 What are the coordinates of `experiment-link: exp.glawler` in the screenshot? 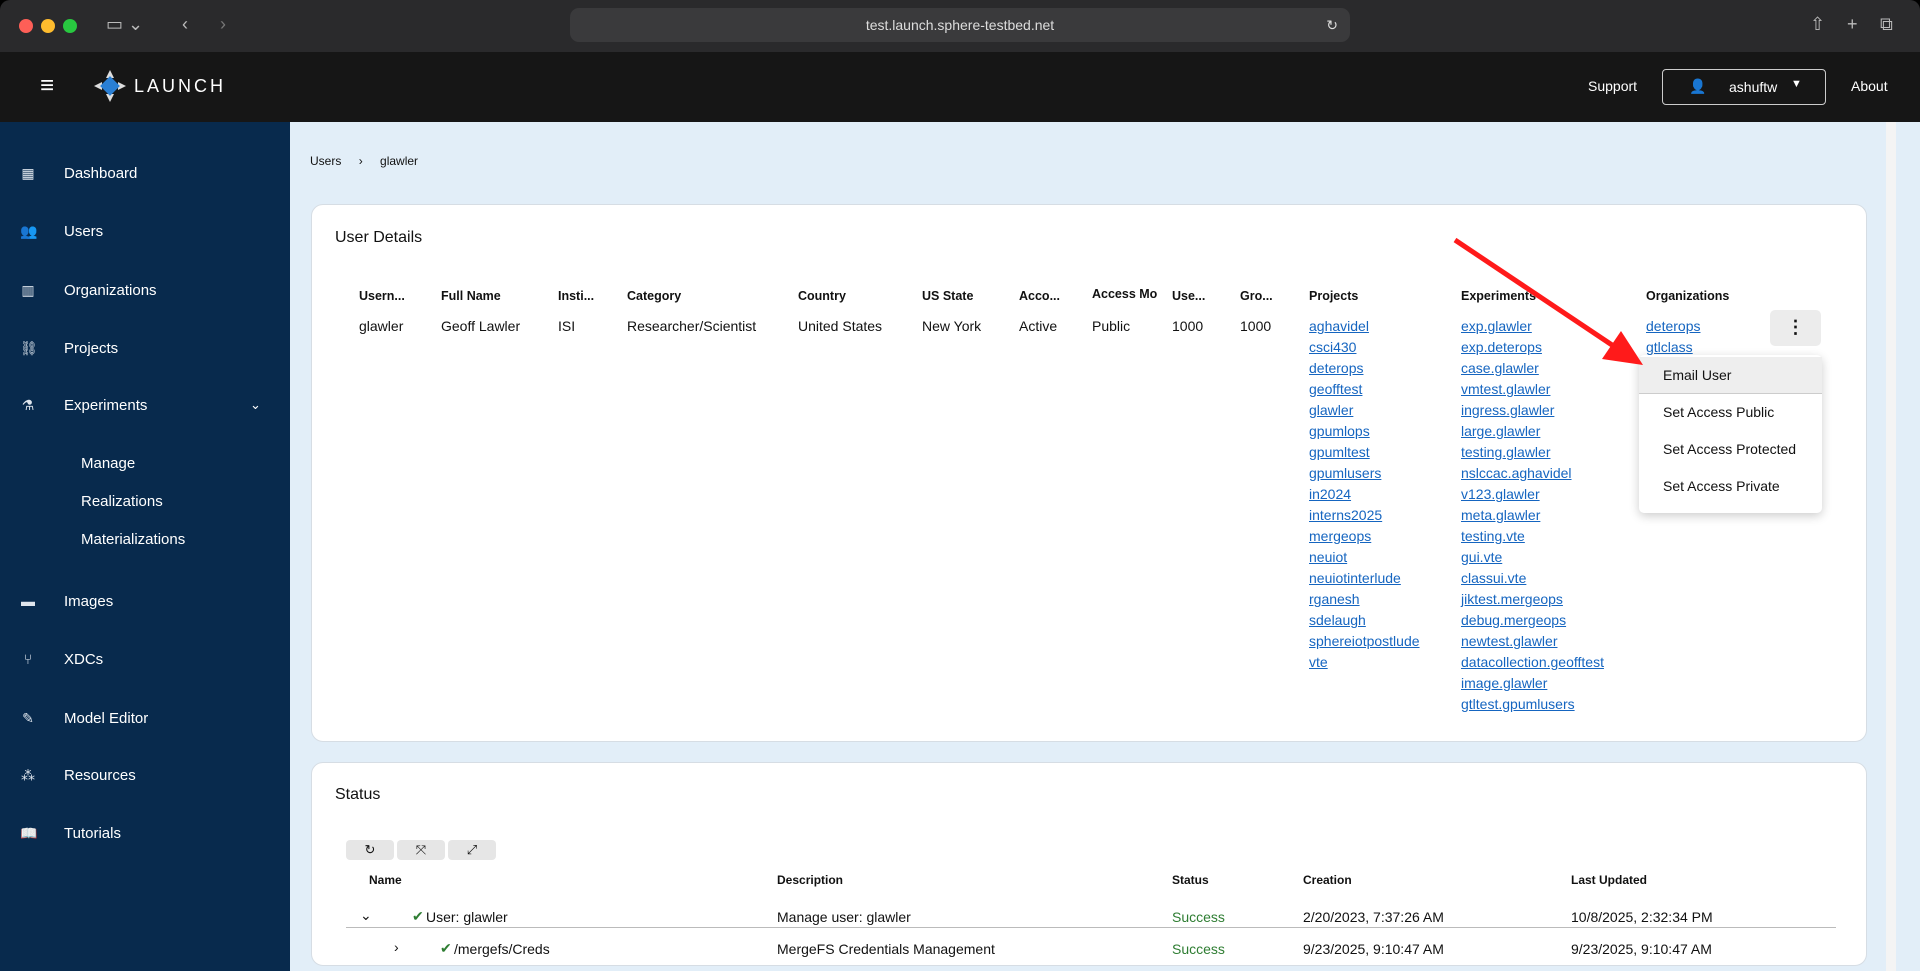 It's located at (1532, 326).